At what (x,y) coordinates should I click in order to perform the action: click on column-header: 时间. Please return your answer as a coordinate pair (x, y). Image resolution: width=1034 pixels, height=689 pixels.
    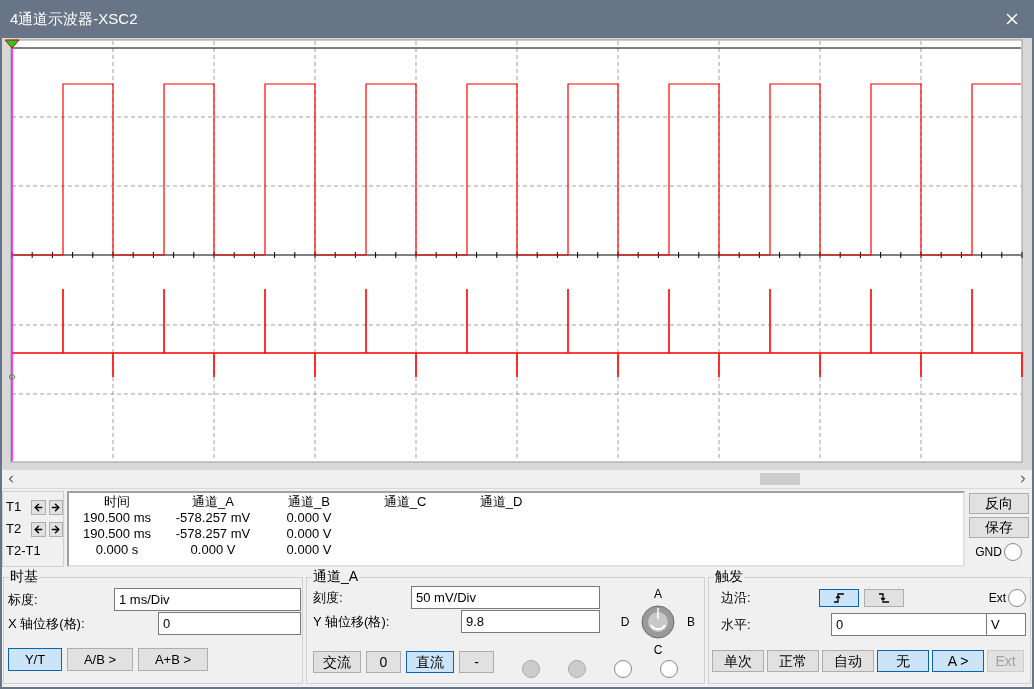
    Looking at the image, I should click on (117, 502).